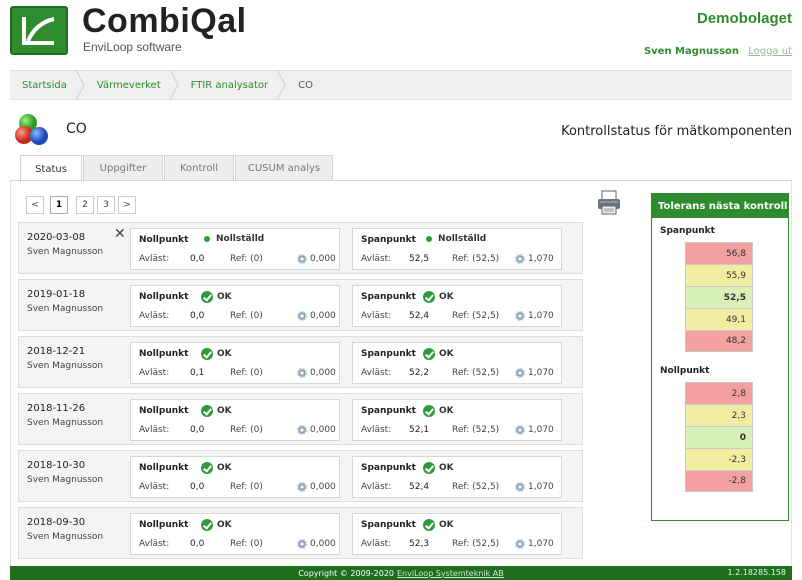 The image size is (802, 580). I want to click on logout-link: Logga ut, so click(770, 51).